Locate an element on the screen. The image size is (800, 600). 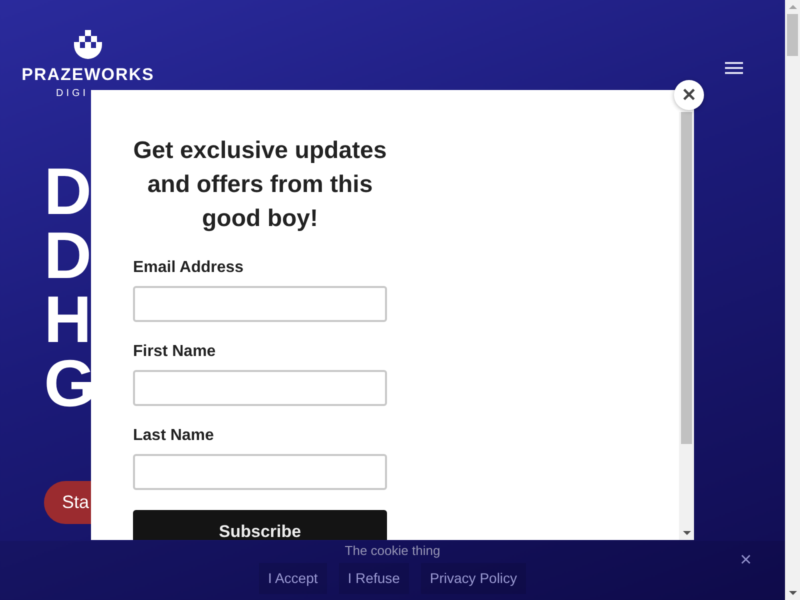
field-label: Email Address is located at coordinates (189, 268).